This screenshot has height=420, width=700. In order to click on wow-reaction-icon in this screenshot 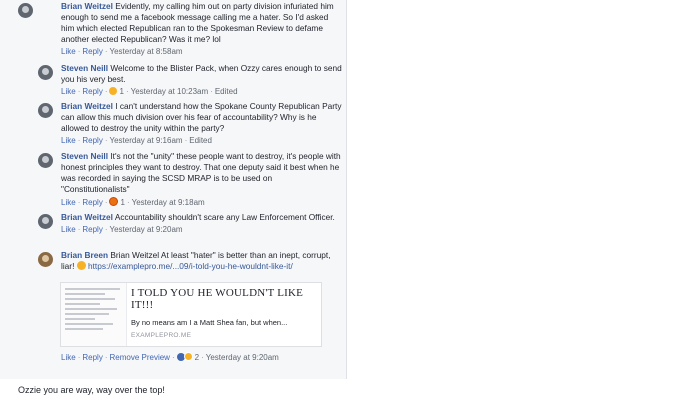, I will do `click(188, 356)`.